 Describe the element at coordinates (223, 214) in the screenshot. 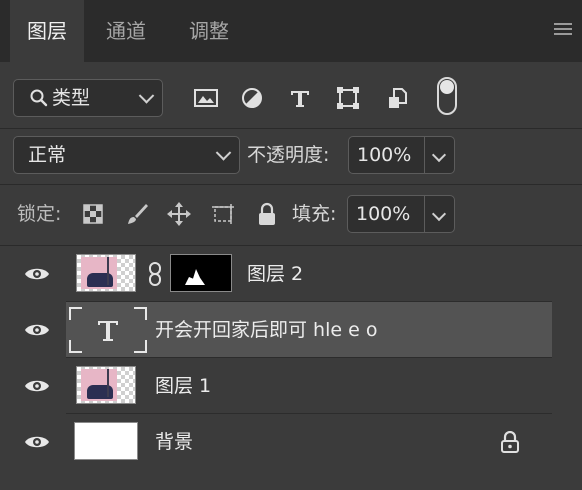

I see `lock-artboard-icon` at that location.